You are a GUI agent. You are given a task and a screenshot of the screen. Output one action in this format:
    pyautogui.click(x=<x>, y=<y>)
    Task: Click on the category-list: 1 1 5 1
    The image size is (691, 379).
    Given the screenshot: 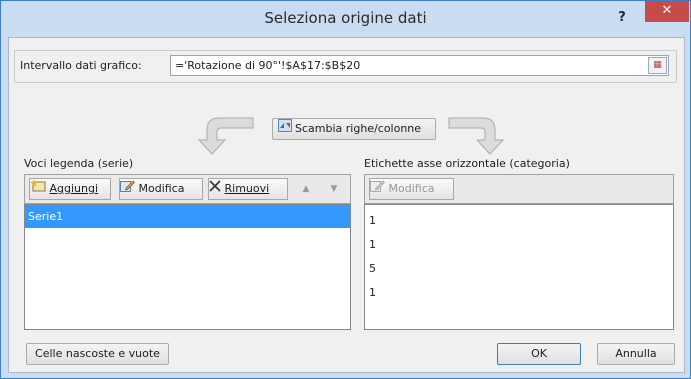 What is the action you would take?
    pyautogui.click(x=519, y=267)
    